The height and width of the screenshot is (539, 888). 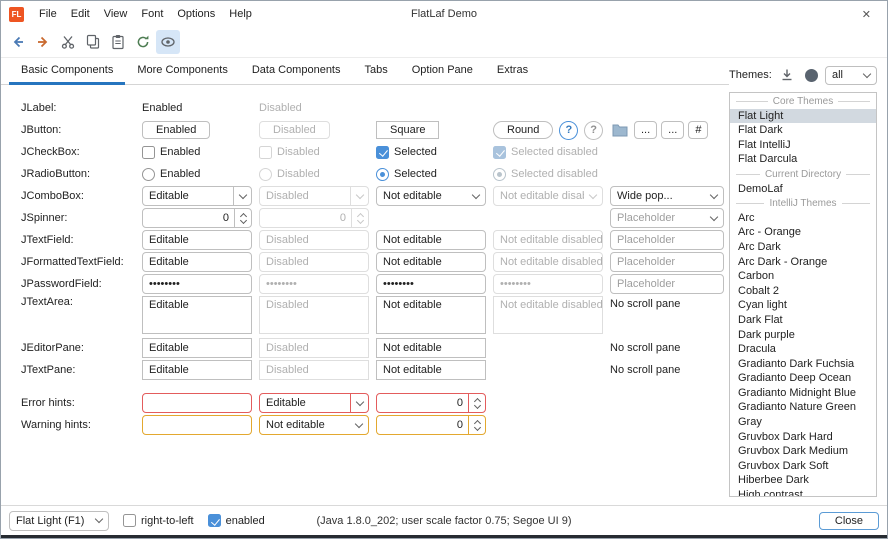 What do you see at coordinates (803, 407) in the screenshot?
I see `theme-list-item: Gradianto Nature Green` at bounding box center [803, 407].